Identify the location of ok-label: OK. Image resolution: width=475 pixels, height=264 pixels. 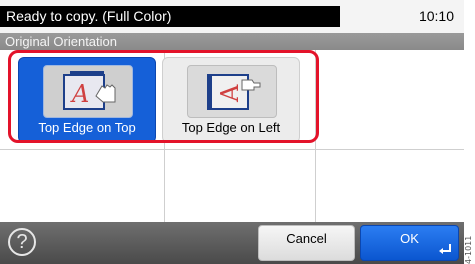
(409, 238).